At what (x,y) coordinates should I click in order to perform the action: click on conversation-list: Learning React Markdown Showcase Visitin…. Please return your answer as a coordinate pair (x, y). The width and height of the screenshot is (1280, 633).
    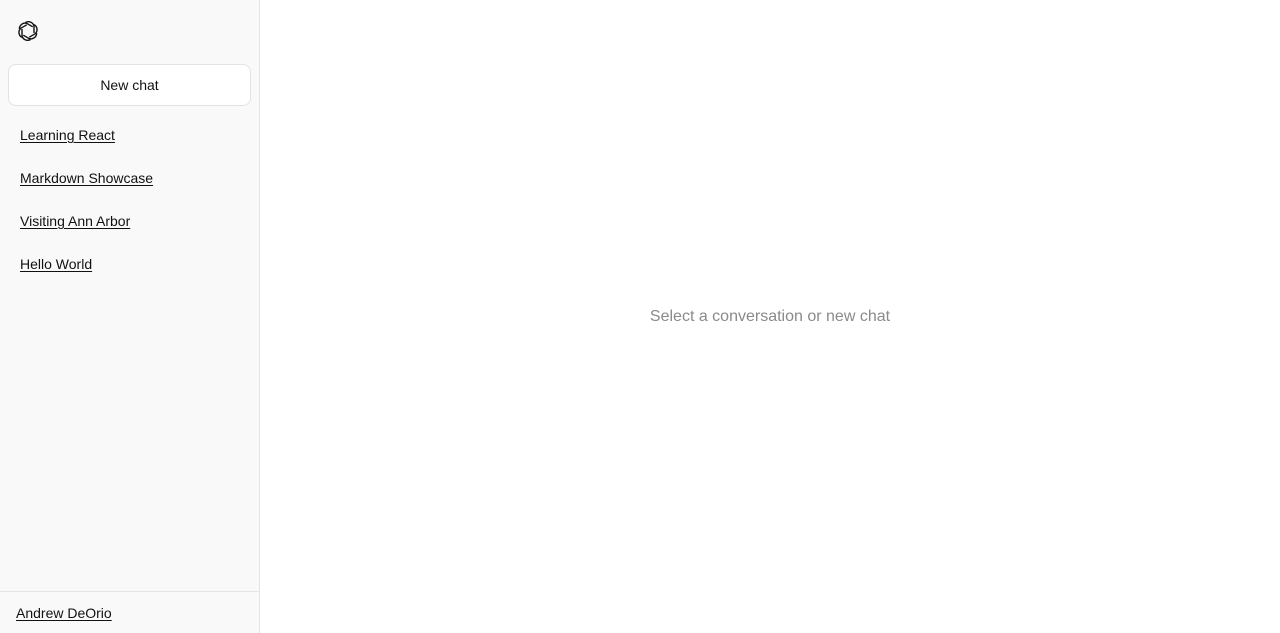
    Looking at the image, I should click on (86, 212).